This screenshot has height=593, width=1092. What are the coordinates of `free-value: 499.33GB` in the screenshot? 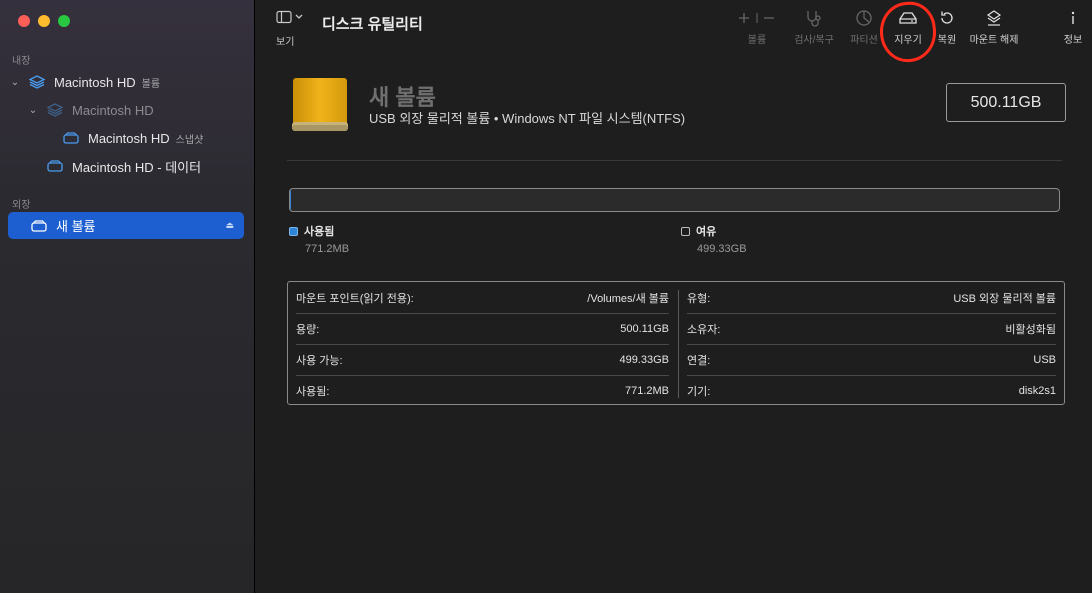 It's located at (722, 249).